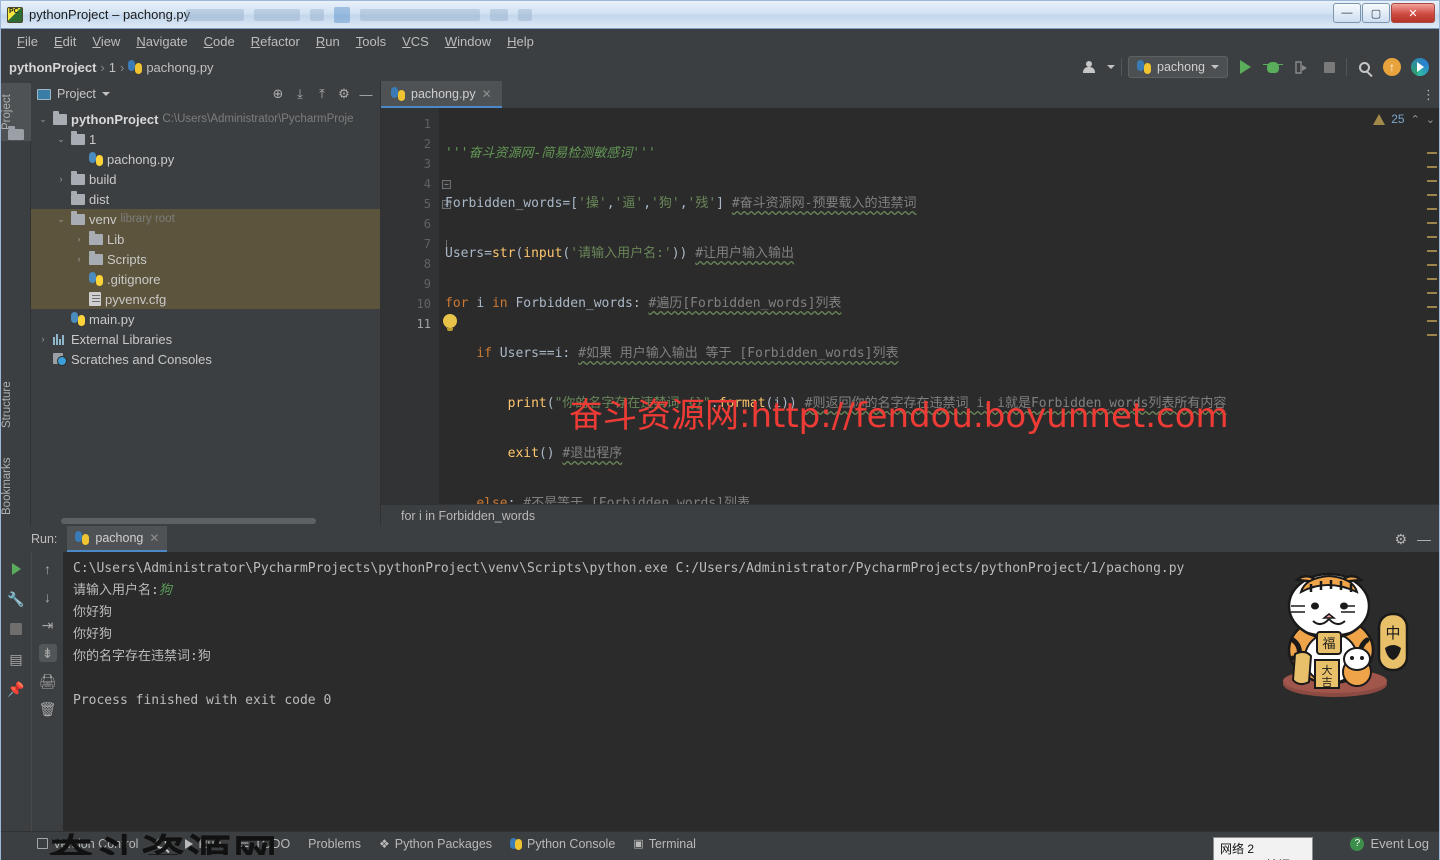  I want to click on network-tooltip: 网络 2 Internet 访问, so click(1263, 848).